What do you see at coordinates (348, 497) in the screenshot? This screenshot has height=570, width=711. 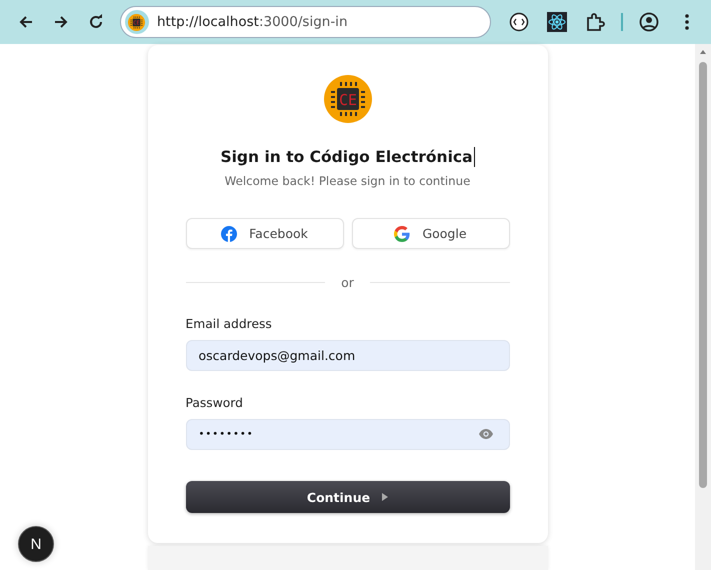 I see `continue-button: Continue` at bounding box center [348, 497].